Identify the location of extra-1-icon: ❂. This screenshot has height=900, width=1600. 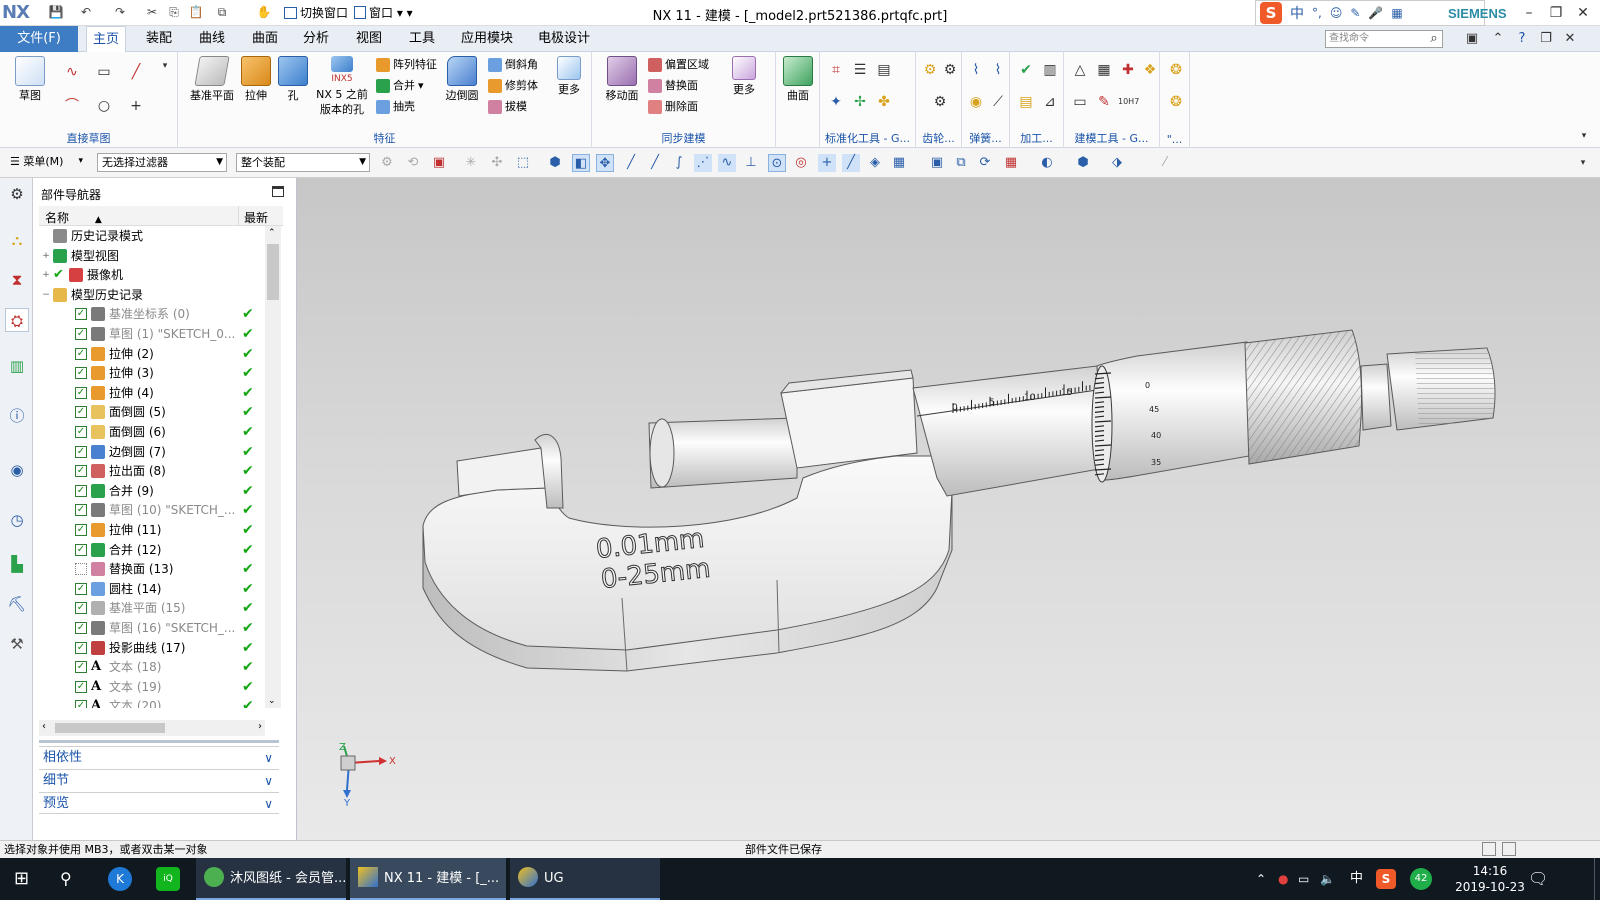
(1176, 70).